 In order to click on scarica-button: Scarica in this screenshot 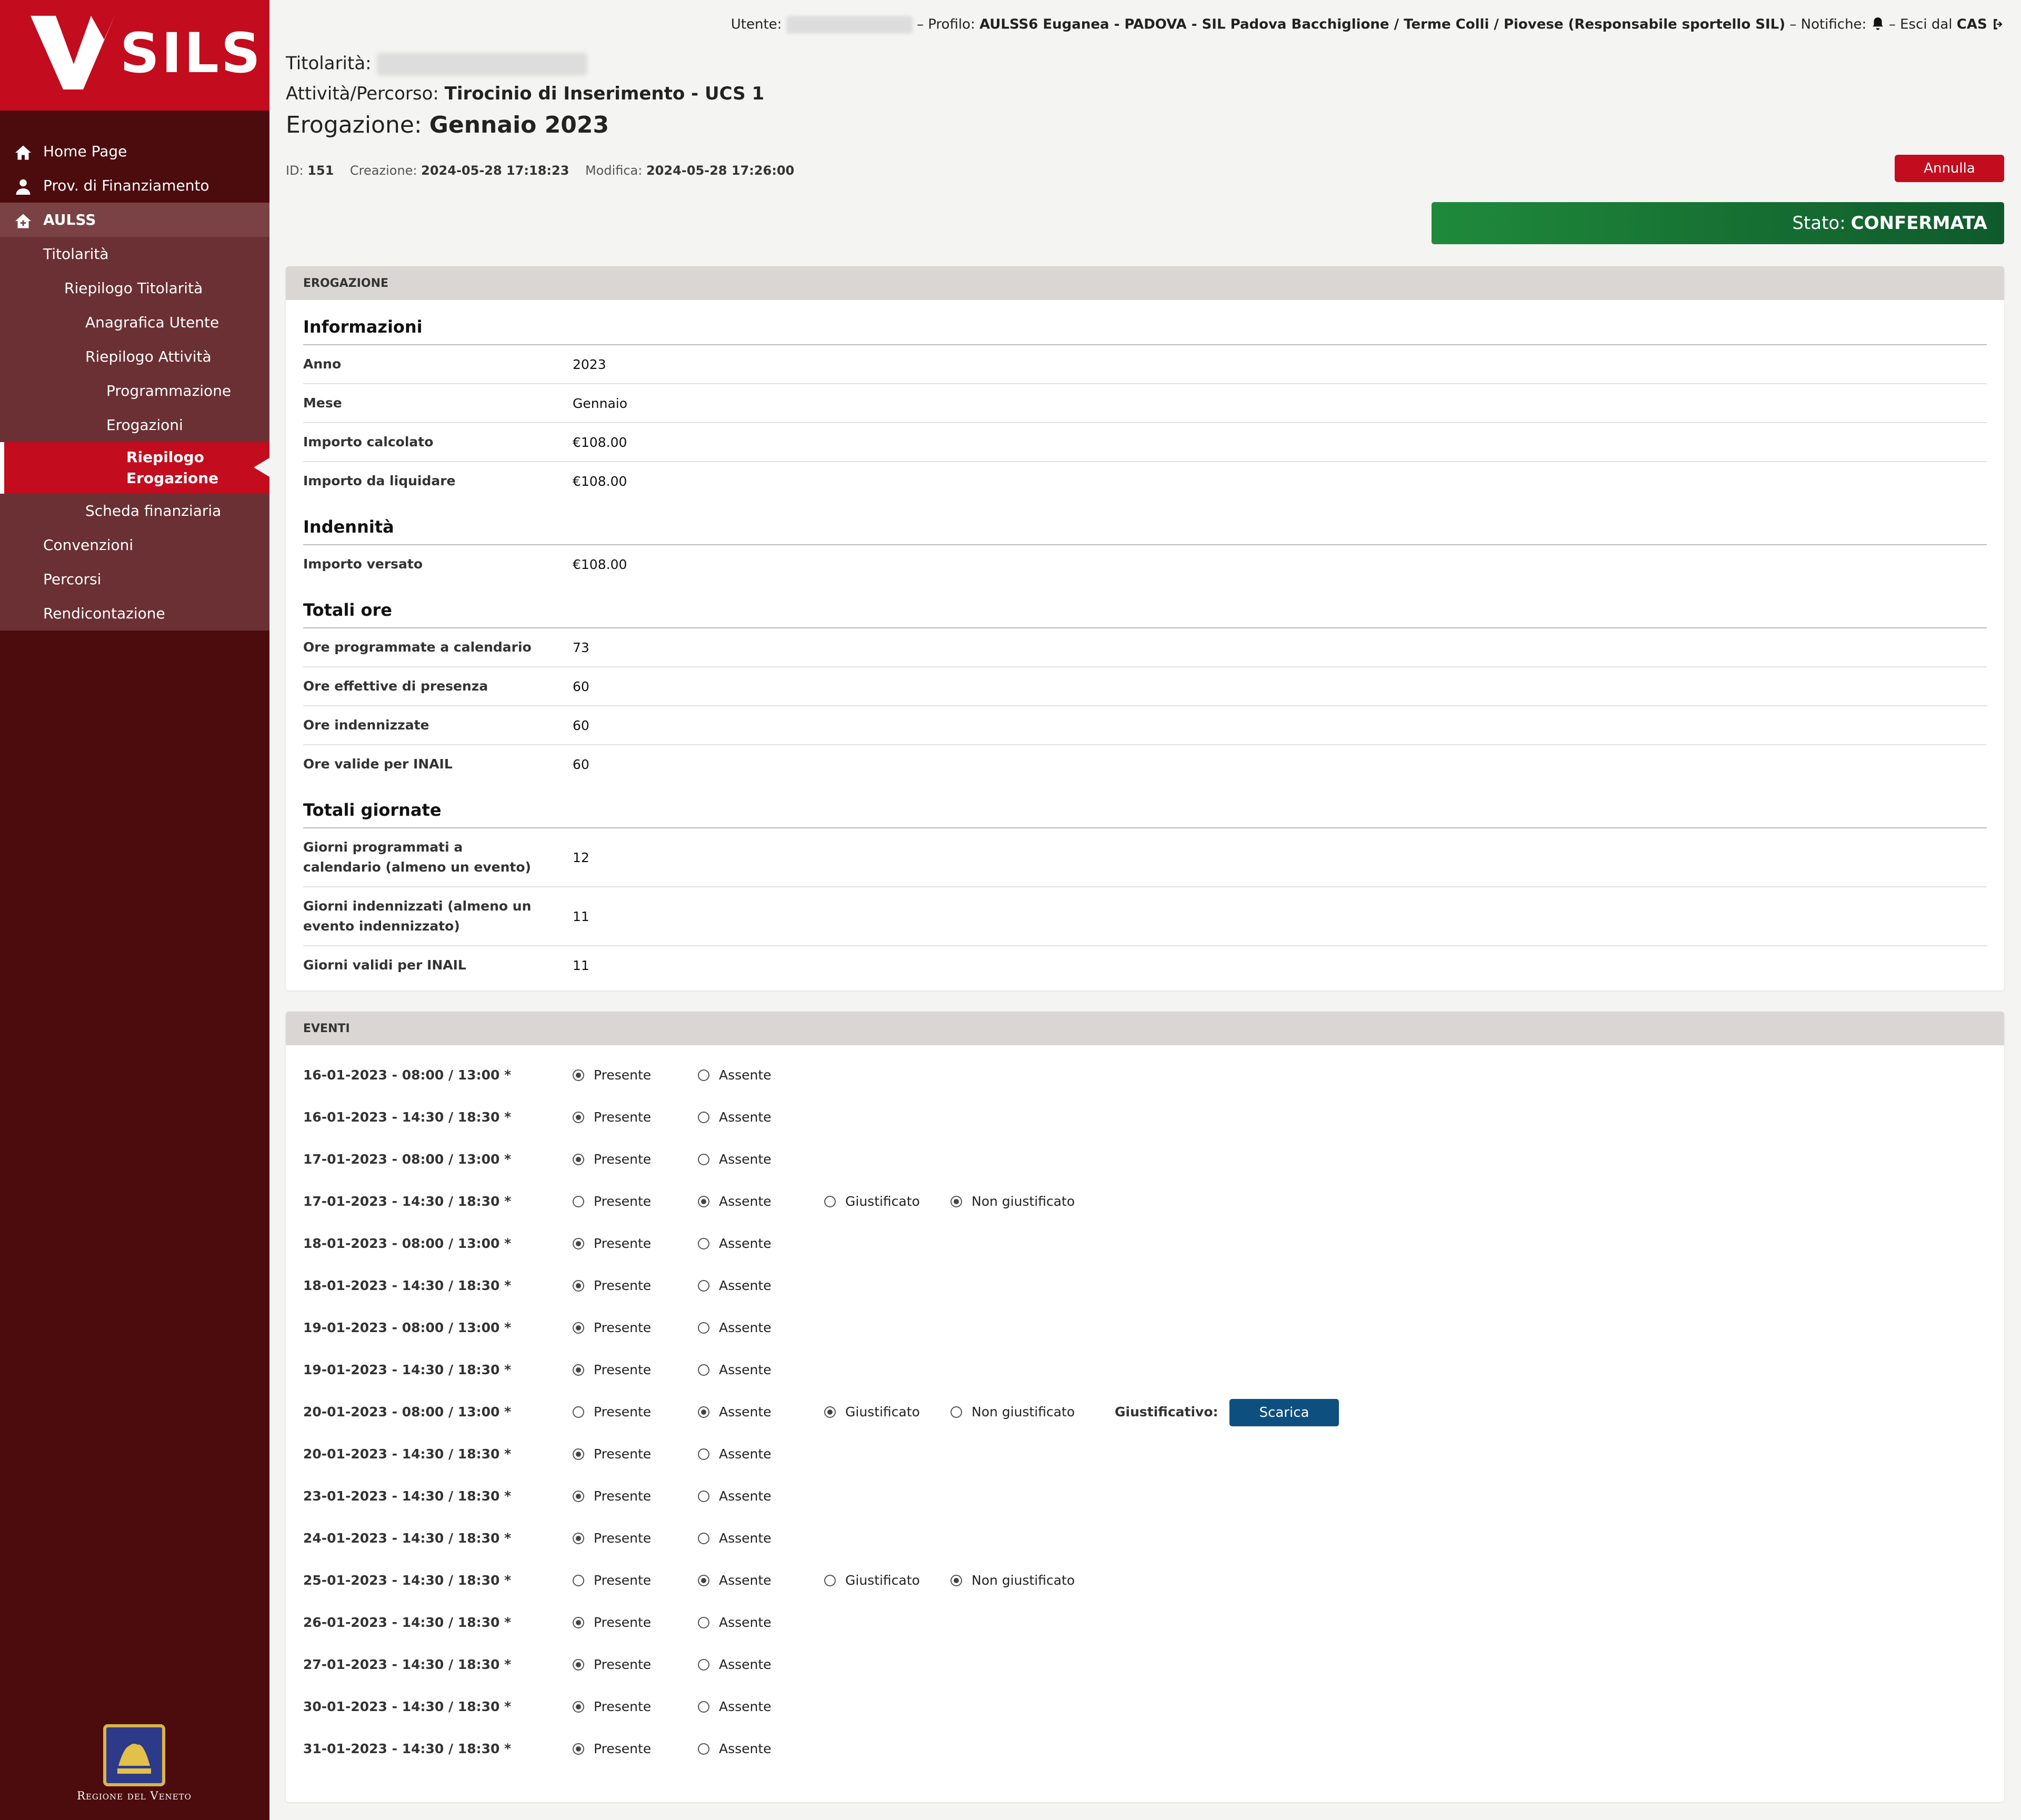, I will do `click(1284, 1412)`.